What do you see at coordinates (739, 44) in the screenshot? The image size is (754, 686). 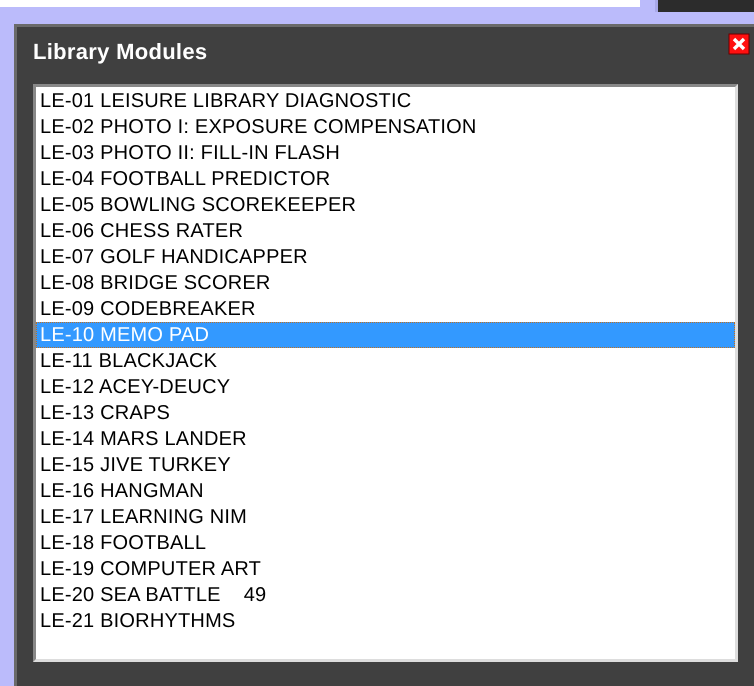 I see `close-icon` at bounding box center [739, 44].